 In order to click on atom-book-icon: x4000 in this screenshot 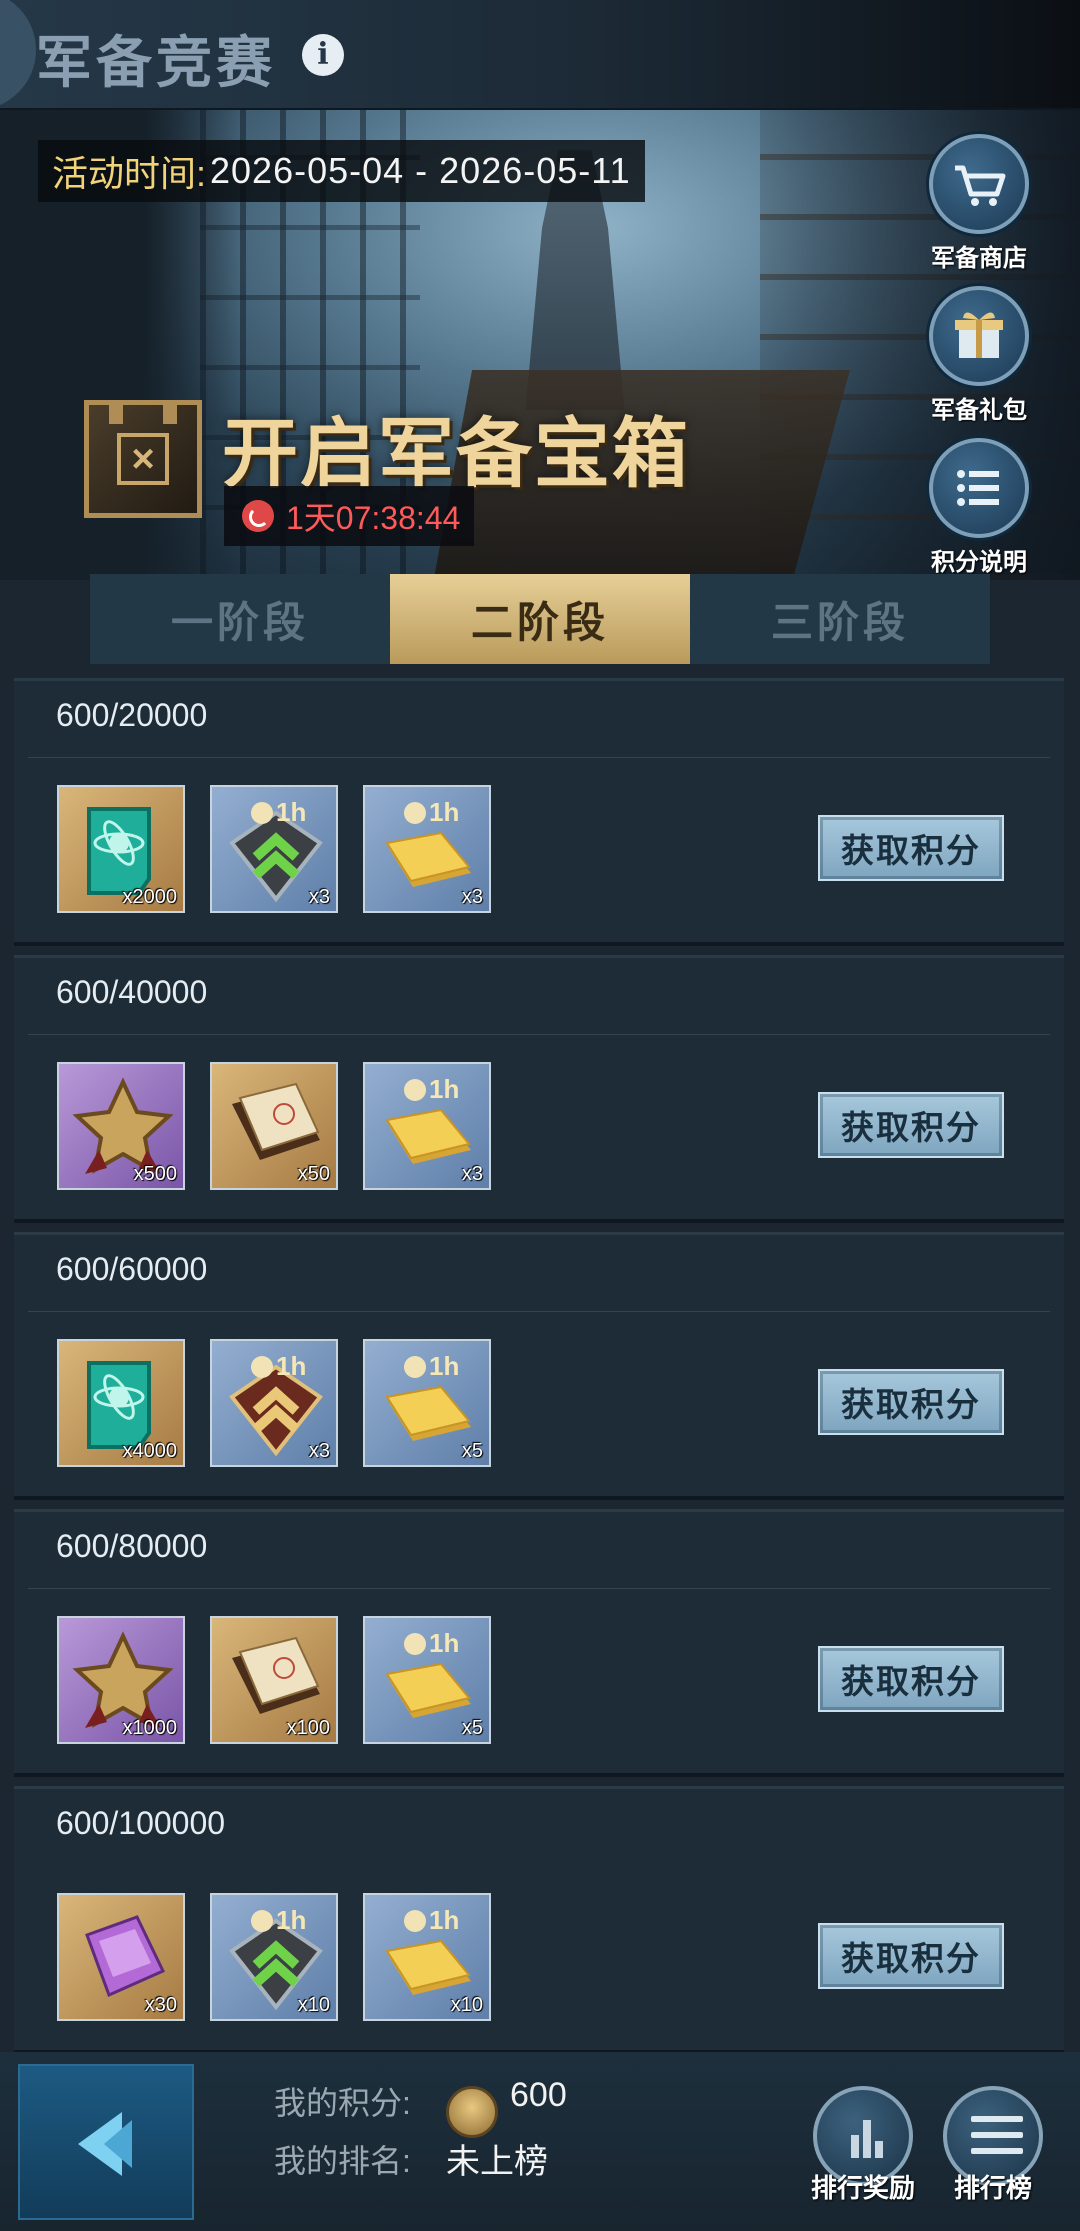, I will do `click(121, 1403)`.